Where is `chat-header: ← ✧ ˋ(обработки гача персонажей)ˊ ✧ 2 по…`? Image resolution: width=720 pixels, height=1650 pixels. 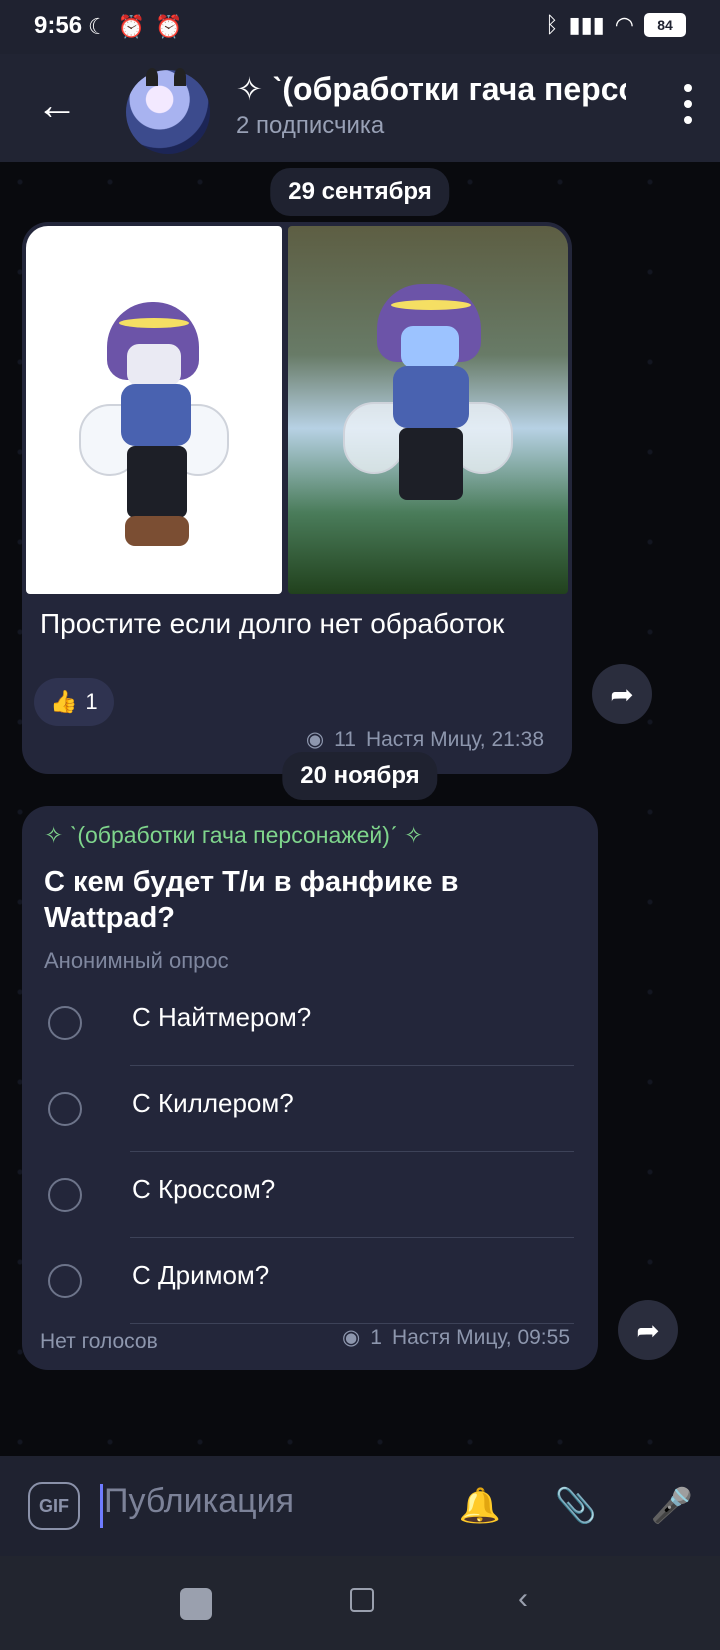
chat-header: ← ✧ ˋ(обработки гача персонажей)ˊ ✧ 2 по… is located at coordinates (360, 108).